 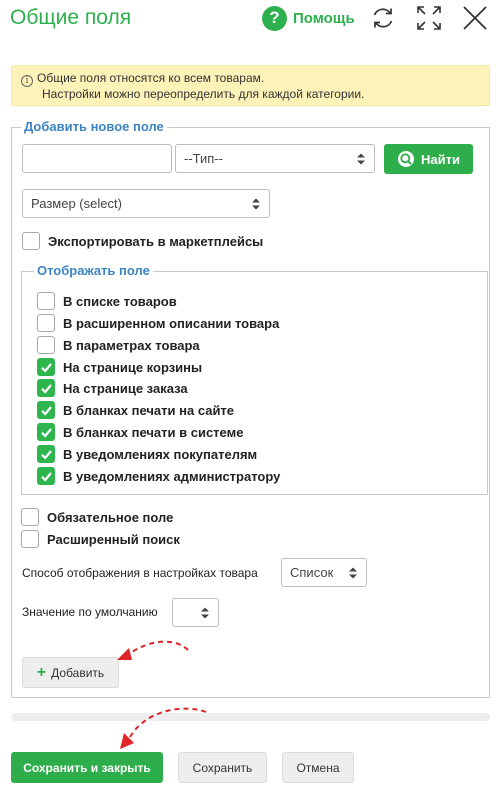 What do you see at coordinates (27, 81) in the screenshot?
I see `info-icon: i` at bounding box center [27, 81].